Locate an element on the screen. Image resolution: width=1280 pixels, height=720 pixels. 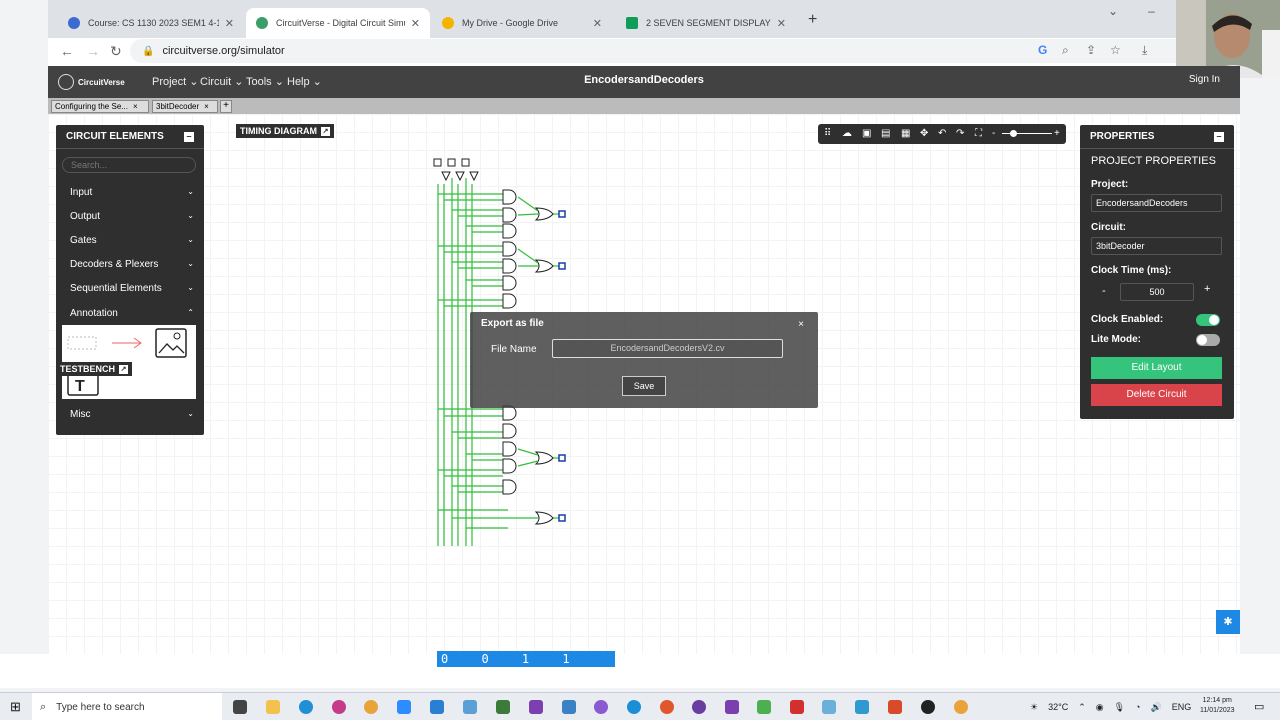
drag-handle-icon: ⠿ is located at coordinates (827, 133).